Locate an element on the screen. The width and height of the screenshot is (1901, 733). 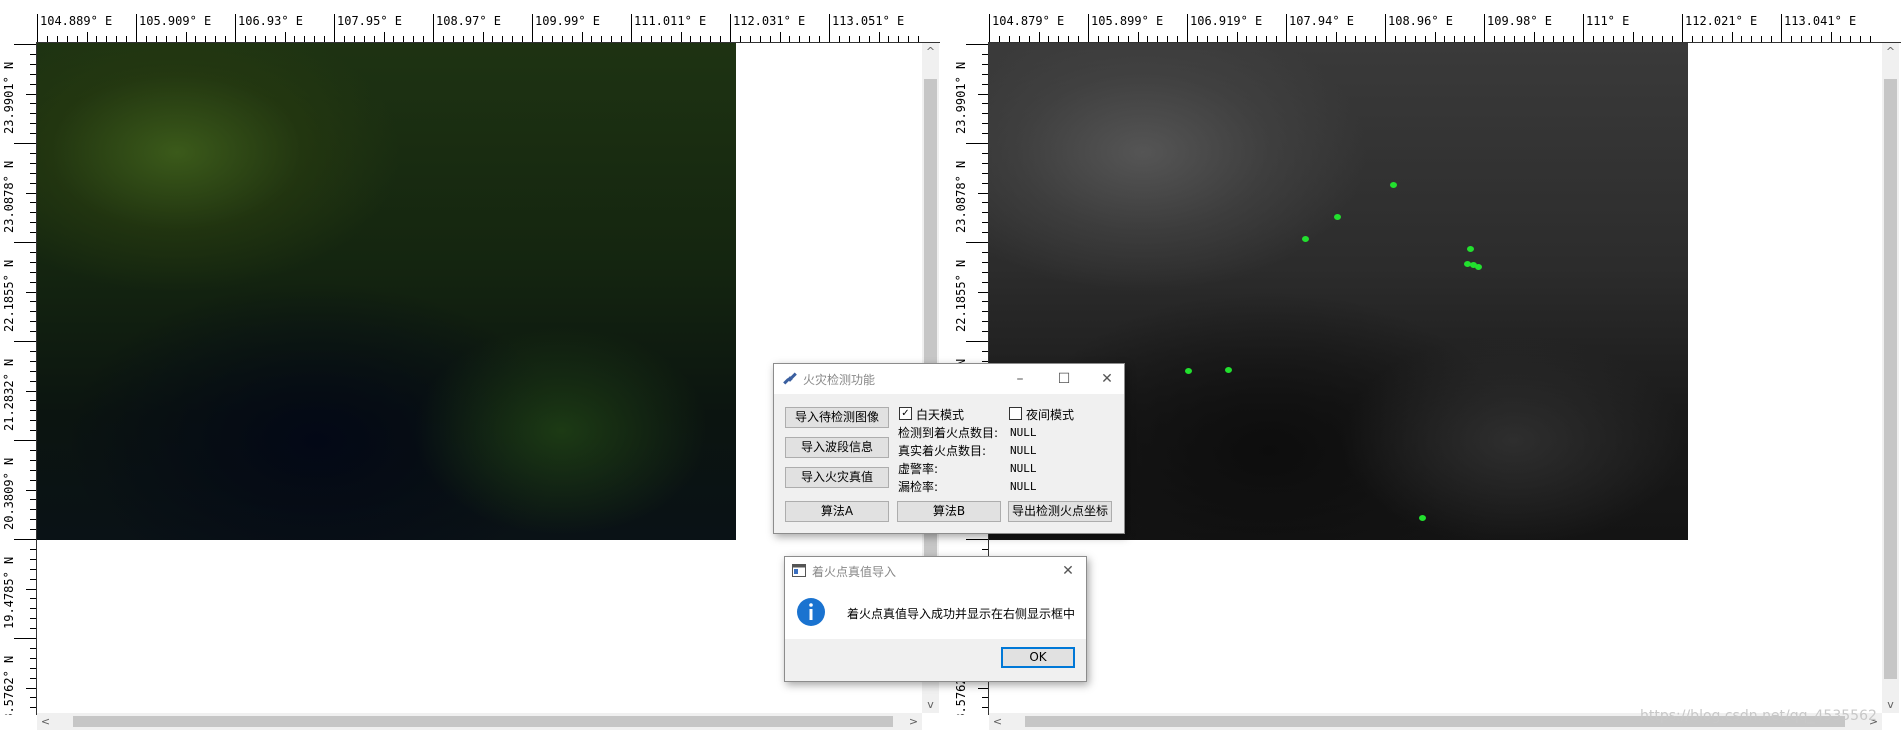
algorithm-a-button: 算法A is located at coordinates (837, 511).